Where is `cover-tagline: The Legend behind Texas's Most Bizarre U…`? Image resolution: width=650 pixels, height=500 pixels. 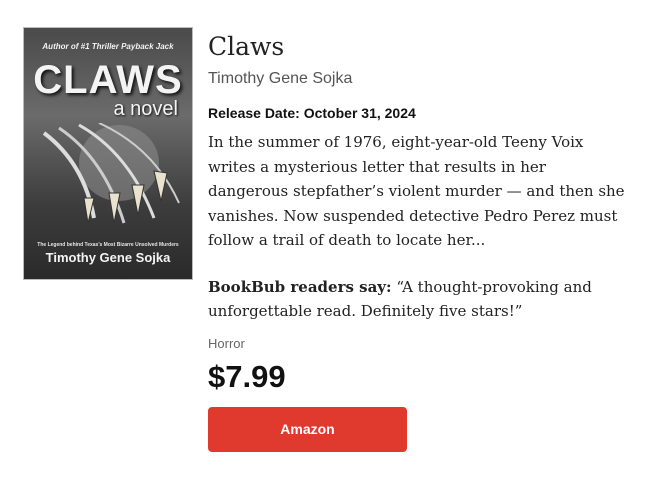 cover-tagline: The Legend behind Texas's Most Bizarre U… is located at coordinates (108, 245).